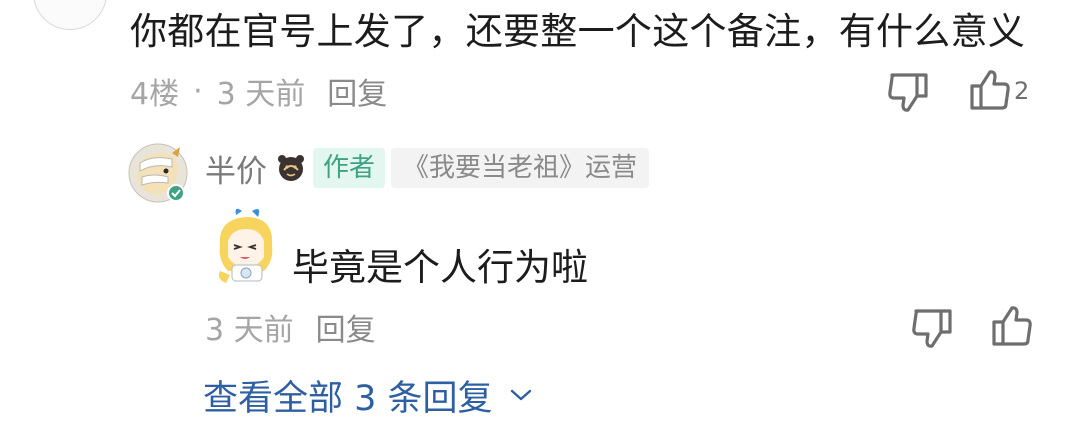 Image resolution: width=1080 pixels, height=441 pixels. I want to click on anime-girl-sticker-icon, so click(245, 245).